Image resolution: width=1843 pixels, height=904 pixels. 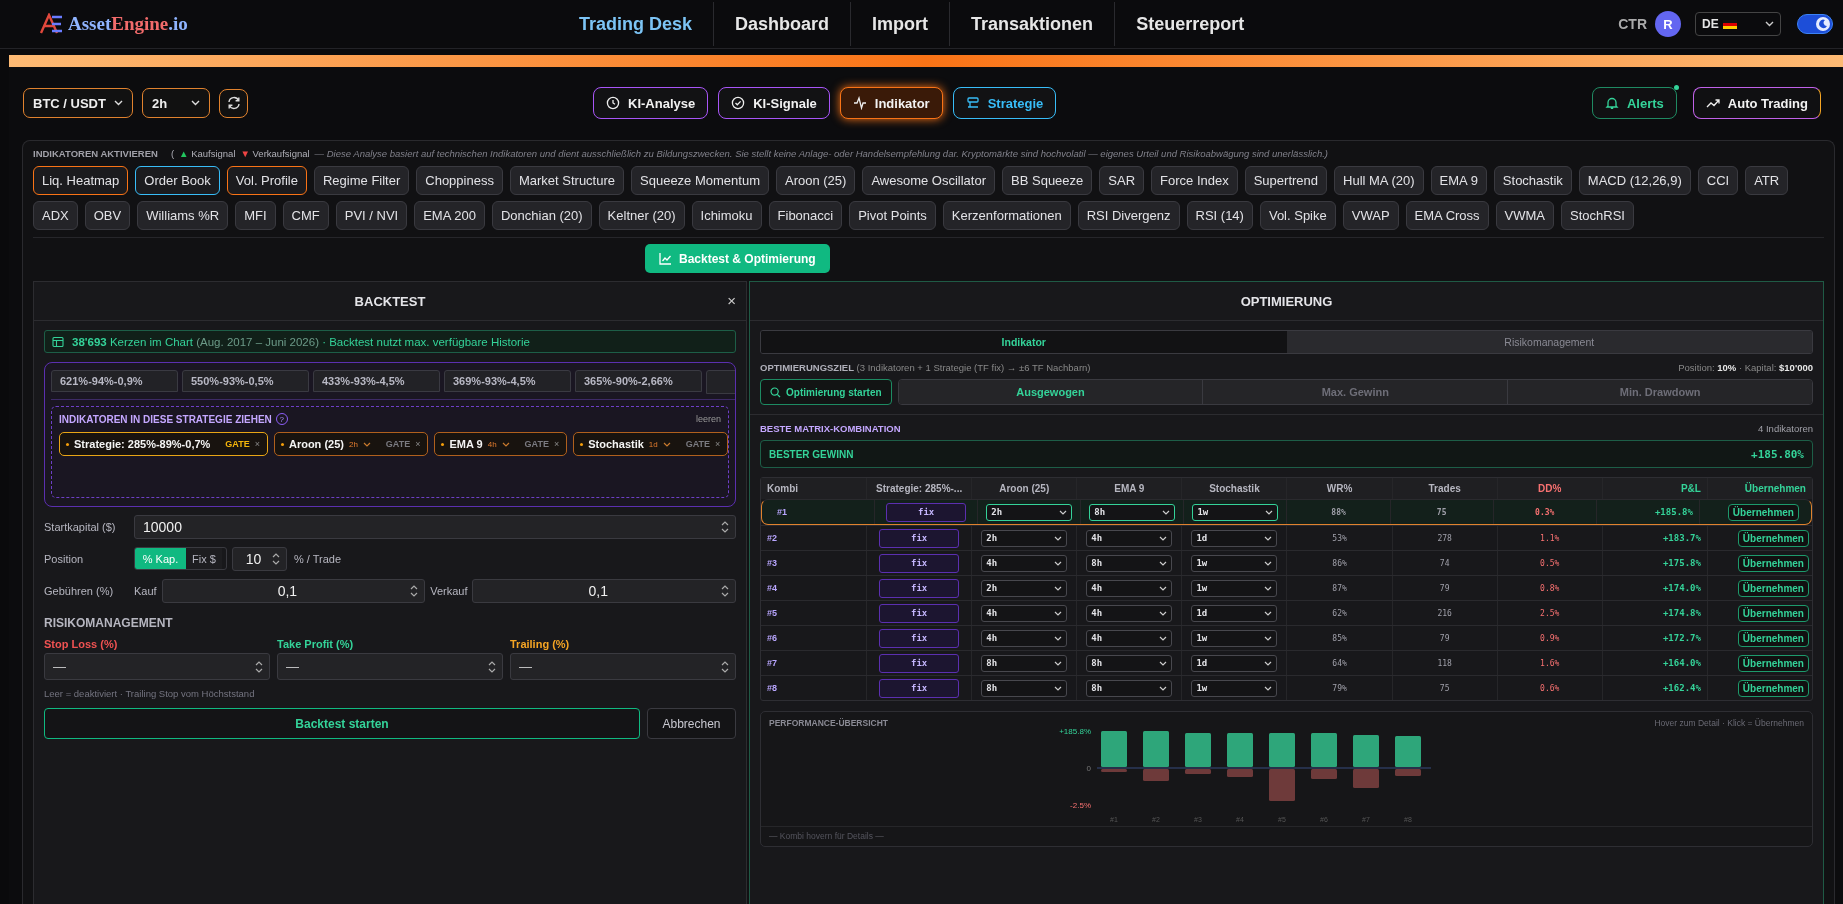 I want to click on strategy-tab, so click(x=720, y=382).